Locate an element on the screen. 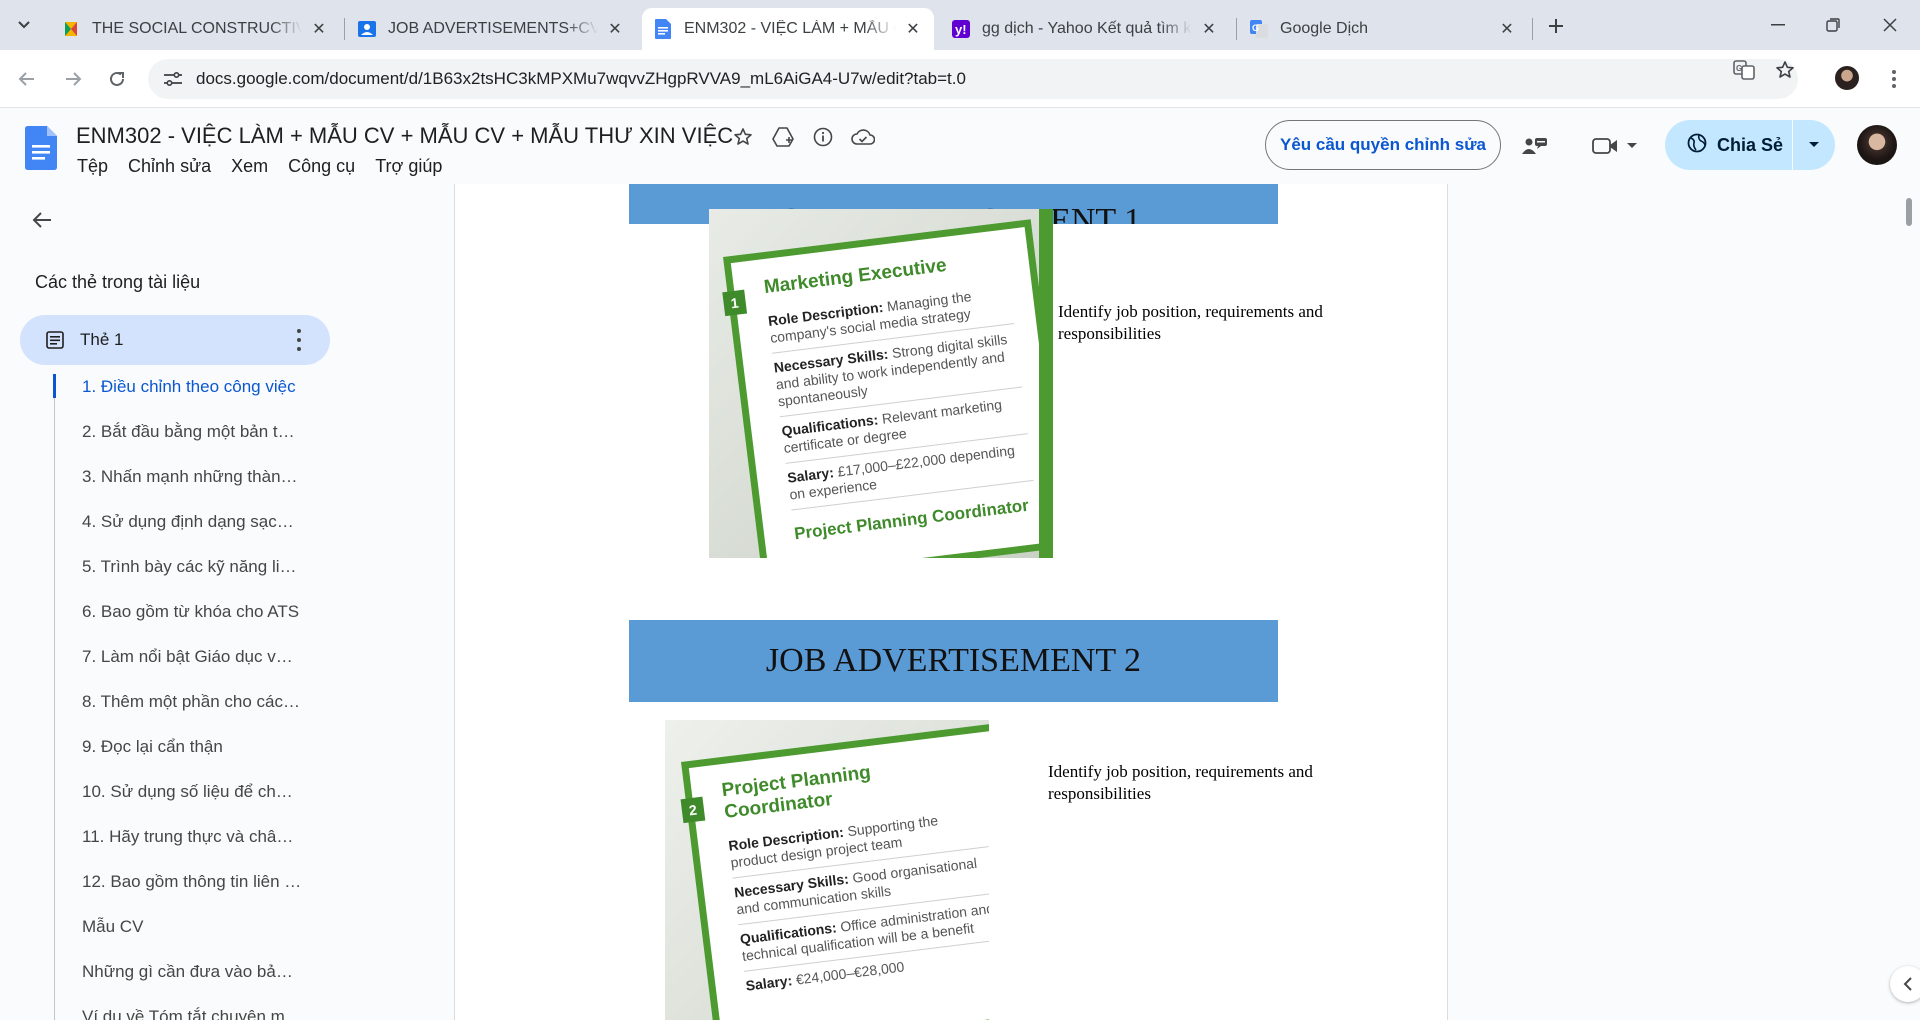 This screenshot has width=1920, height=1020. tab-title: ENM302 - VIỆC LÀM + MẪU CV is located at coordinates (790, 28).